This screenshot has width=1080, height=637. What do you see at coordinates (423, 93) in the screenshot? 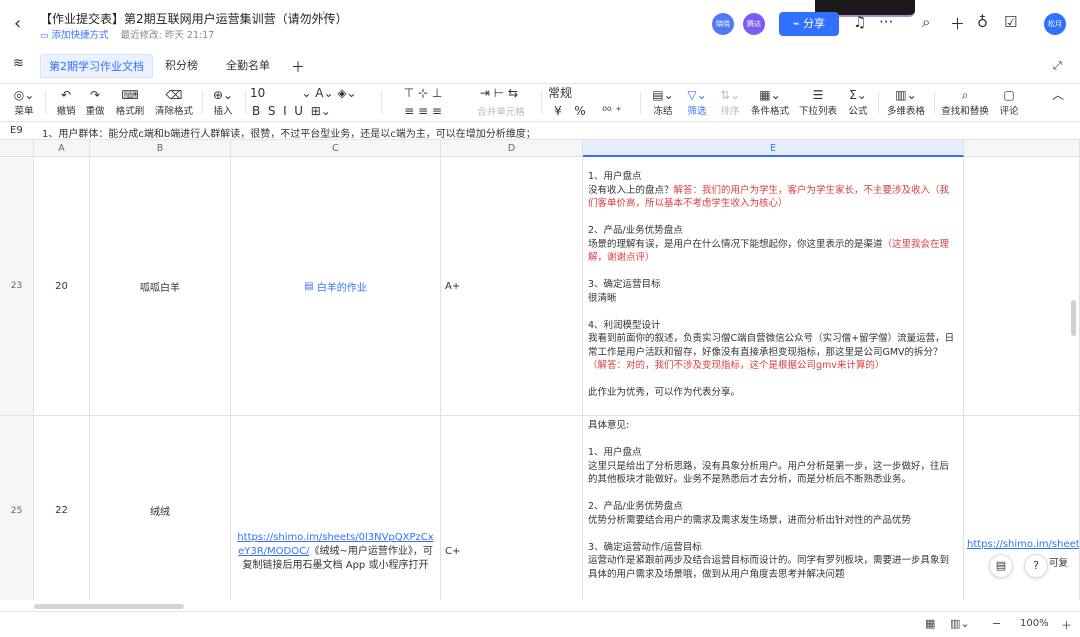
I see `vertical-align-controls: ⊤ ⊹ ⊥` at bounding box center [423, 93].